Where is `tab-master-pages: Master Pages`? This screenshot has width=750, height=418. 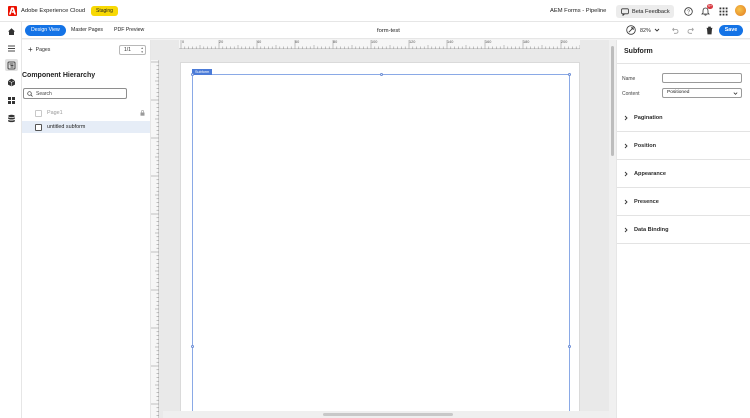 tab-master-pages: Master Pages is located at coordinates (87, 30).